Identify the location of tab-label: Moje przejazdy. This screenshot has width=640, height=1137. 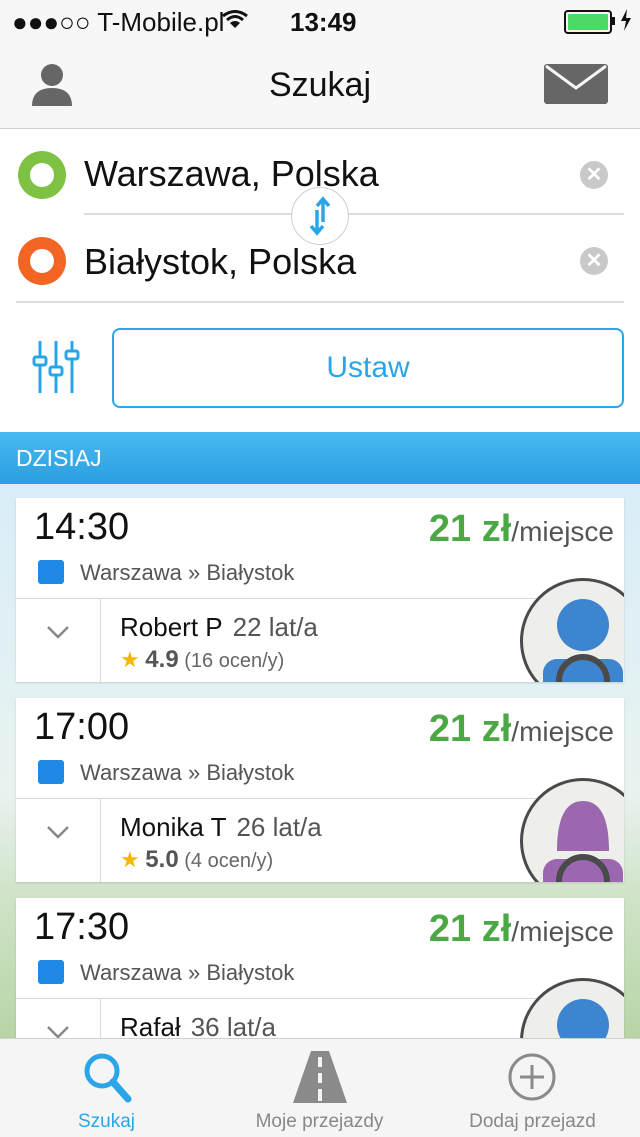
(319, 1121).